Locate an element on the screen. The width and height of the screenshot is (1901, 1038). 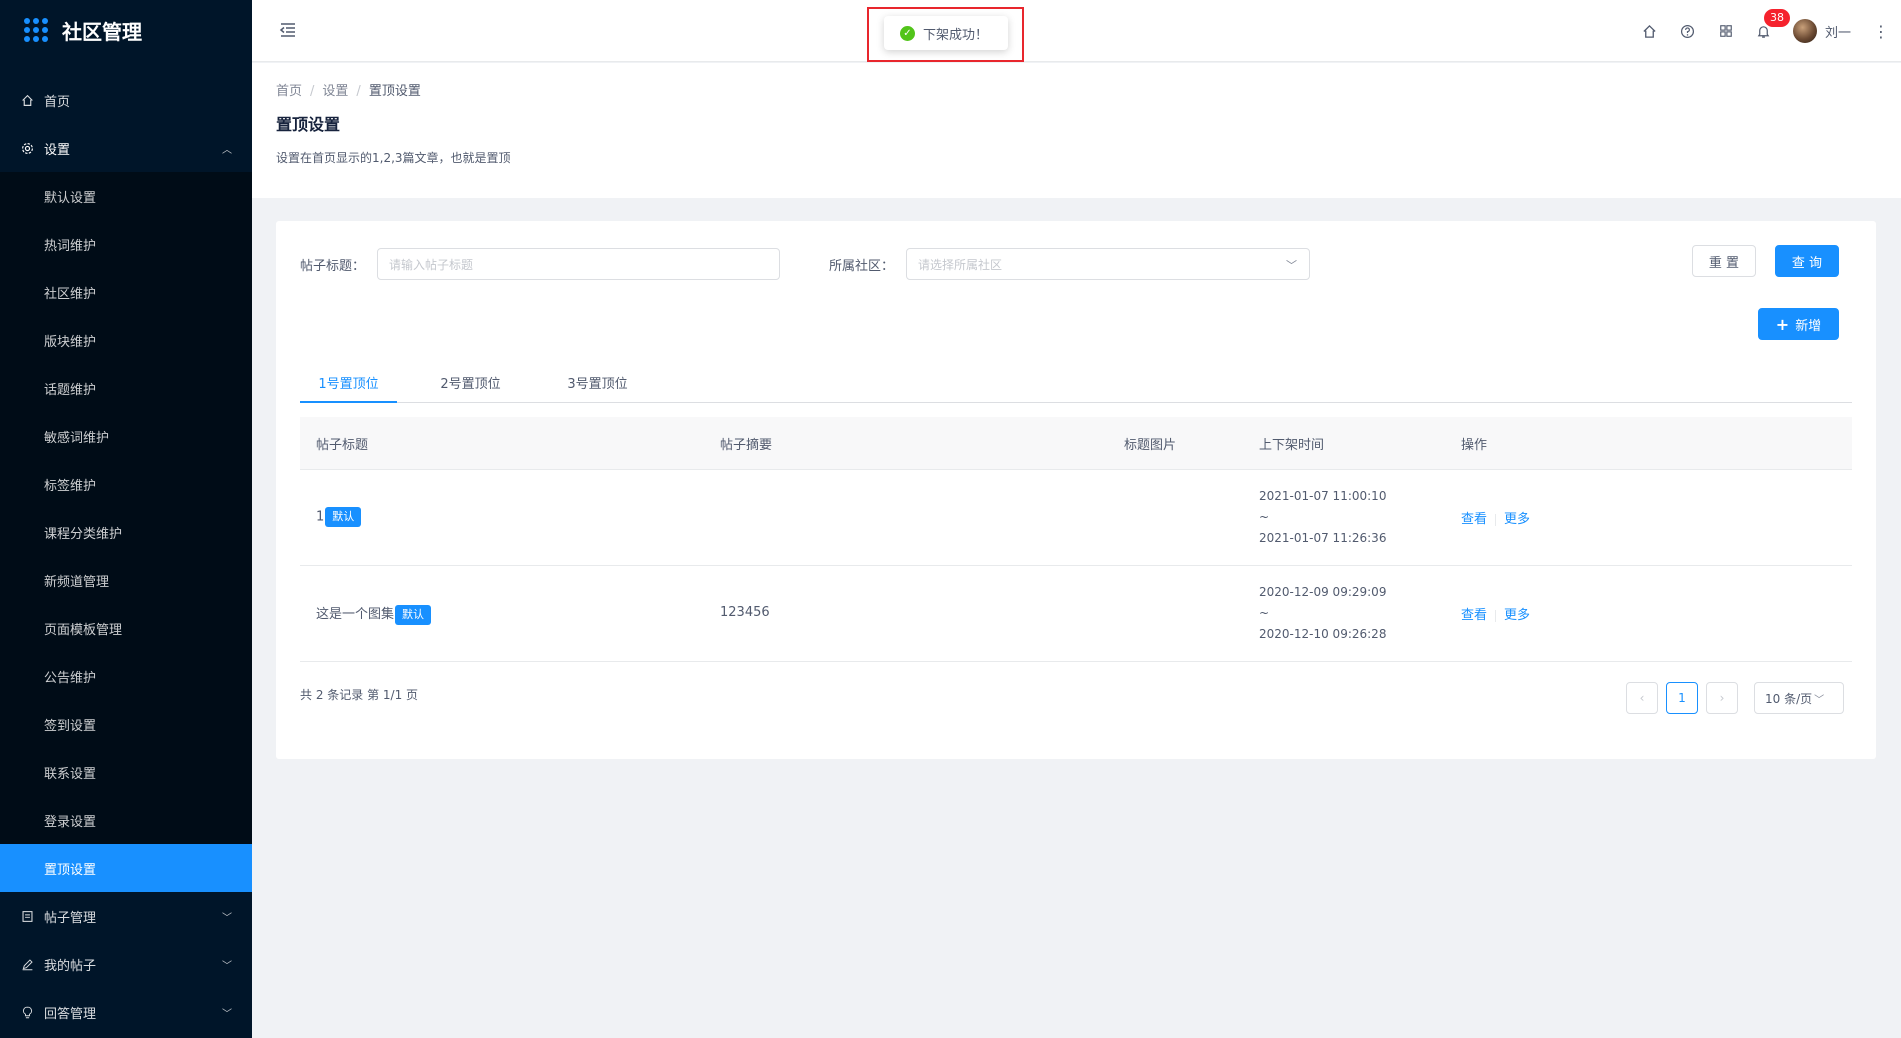
community-select-placeholder: 请选择所属社区 is located at coordinates (960, 264).